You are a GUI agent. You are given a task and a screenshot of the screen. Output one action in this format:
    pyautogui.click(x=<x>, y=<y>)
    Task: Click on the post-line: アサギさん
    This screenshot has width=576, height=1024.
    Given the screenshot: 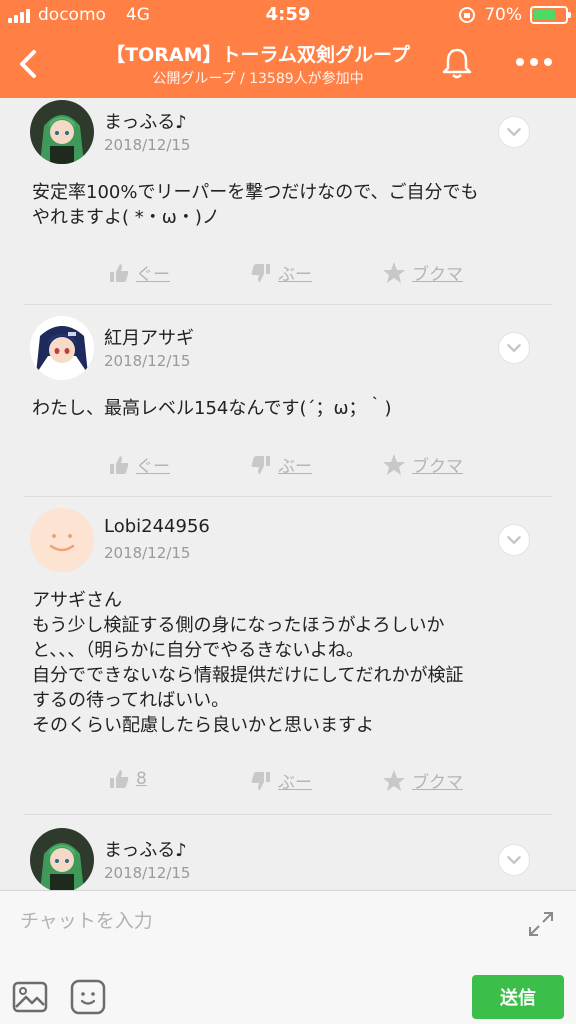 What is the action you would take?
    pyautogui.click(x=77, y=600)
    